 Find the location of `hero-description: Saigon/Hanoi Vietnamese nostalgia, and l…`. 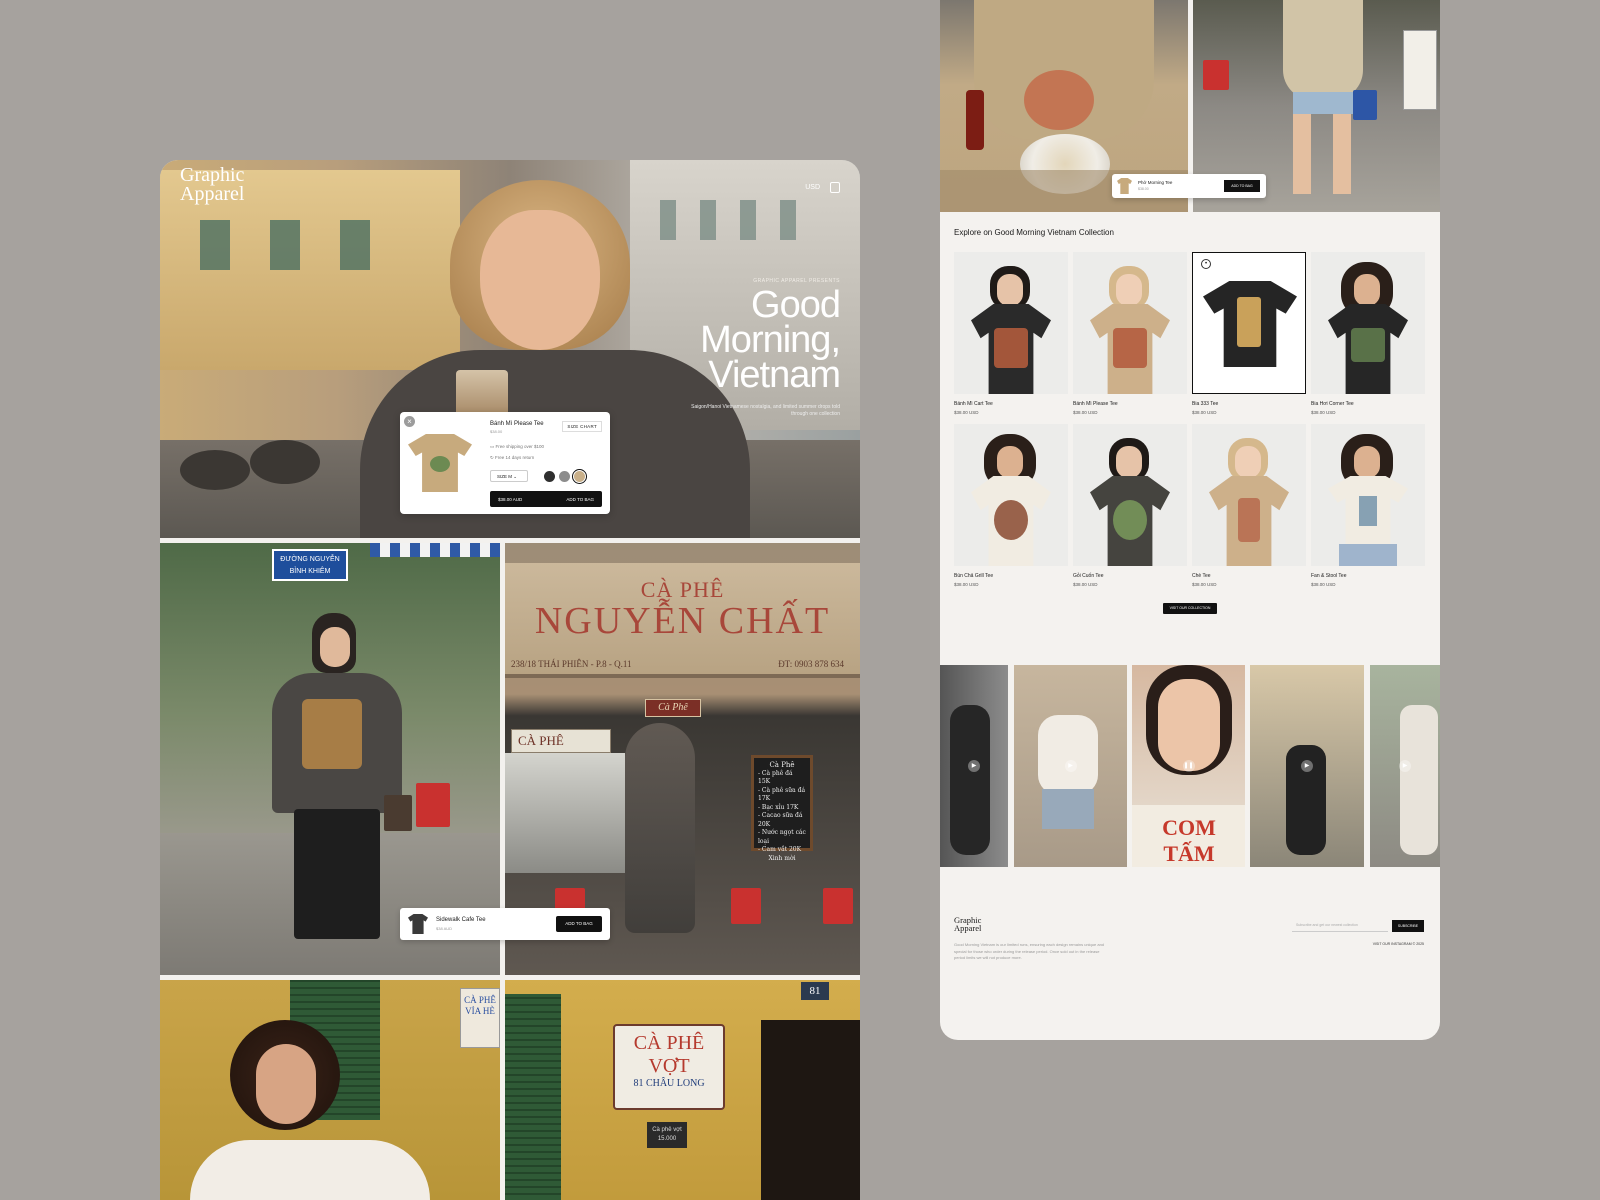

hero-description: Saigon/Hanoi Vietnamese nostalgia, and l… is located at coordinates (765, 410).